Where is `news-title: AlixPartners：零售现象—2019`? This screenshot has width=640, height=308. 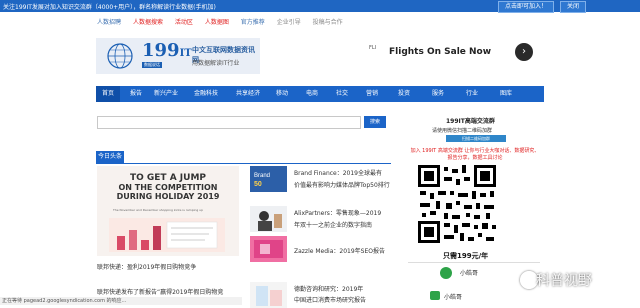 news-title: AlixPartners：零售现象—2019 is located at coordinates (337, 212).